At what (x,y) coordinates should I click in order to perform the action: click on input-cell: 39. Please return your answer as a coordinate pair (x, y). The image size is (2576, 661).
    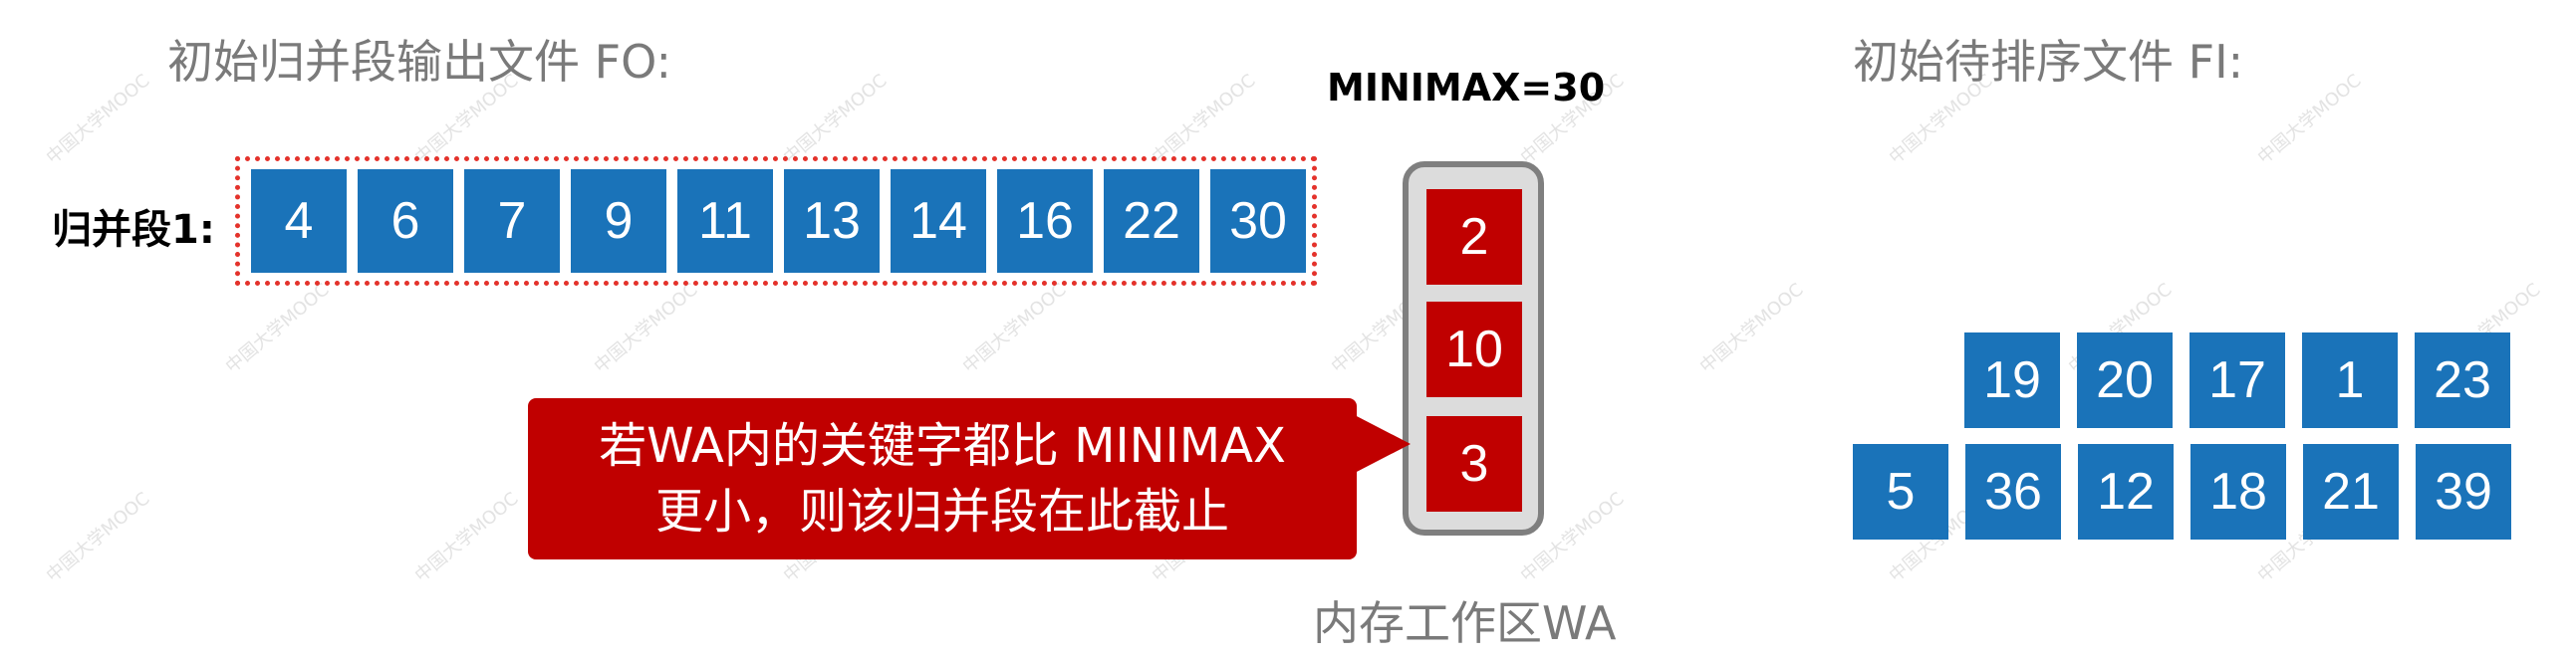
    Looking at the image, I should click on (2463, 492).